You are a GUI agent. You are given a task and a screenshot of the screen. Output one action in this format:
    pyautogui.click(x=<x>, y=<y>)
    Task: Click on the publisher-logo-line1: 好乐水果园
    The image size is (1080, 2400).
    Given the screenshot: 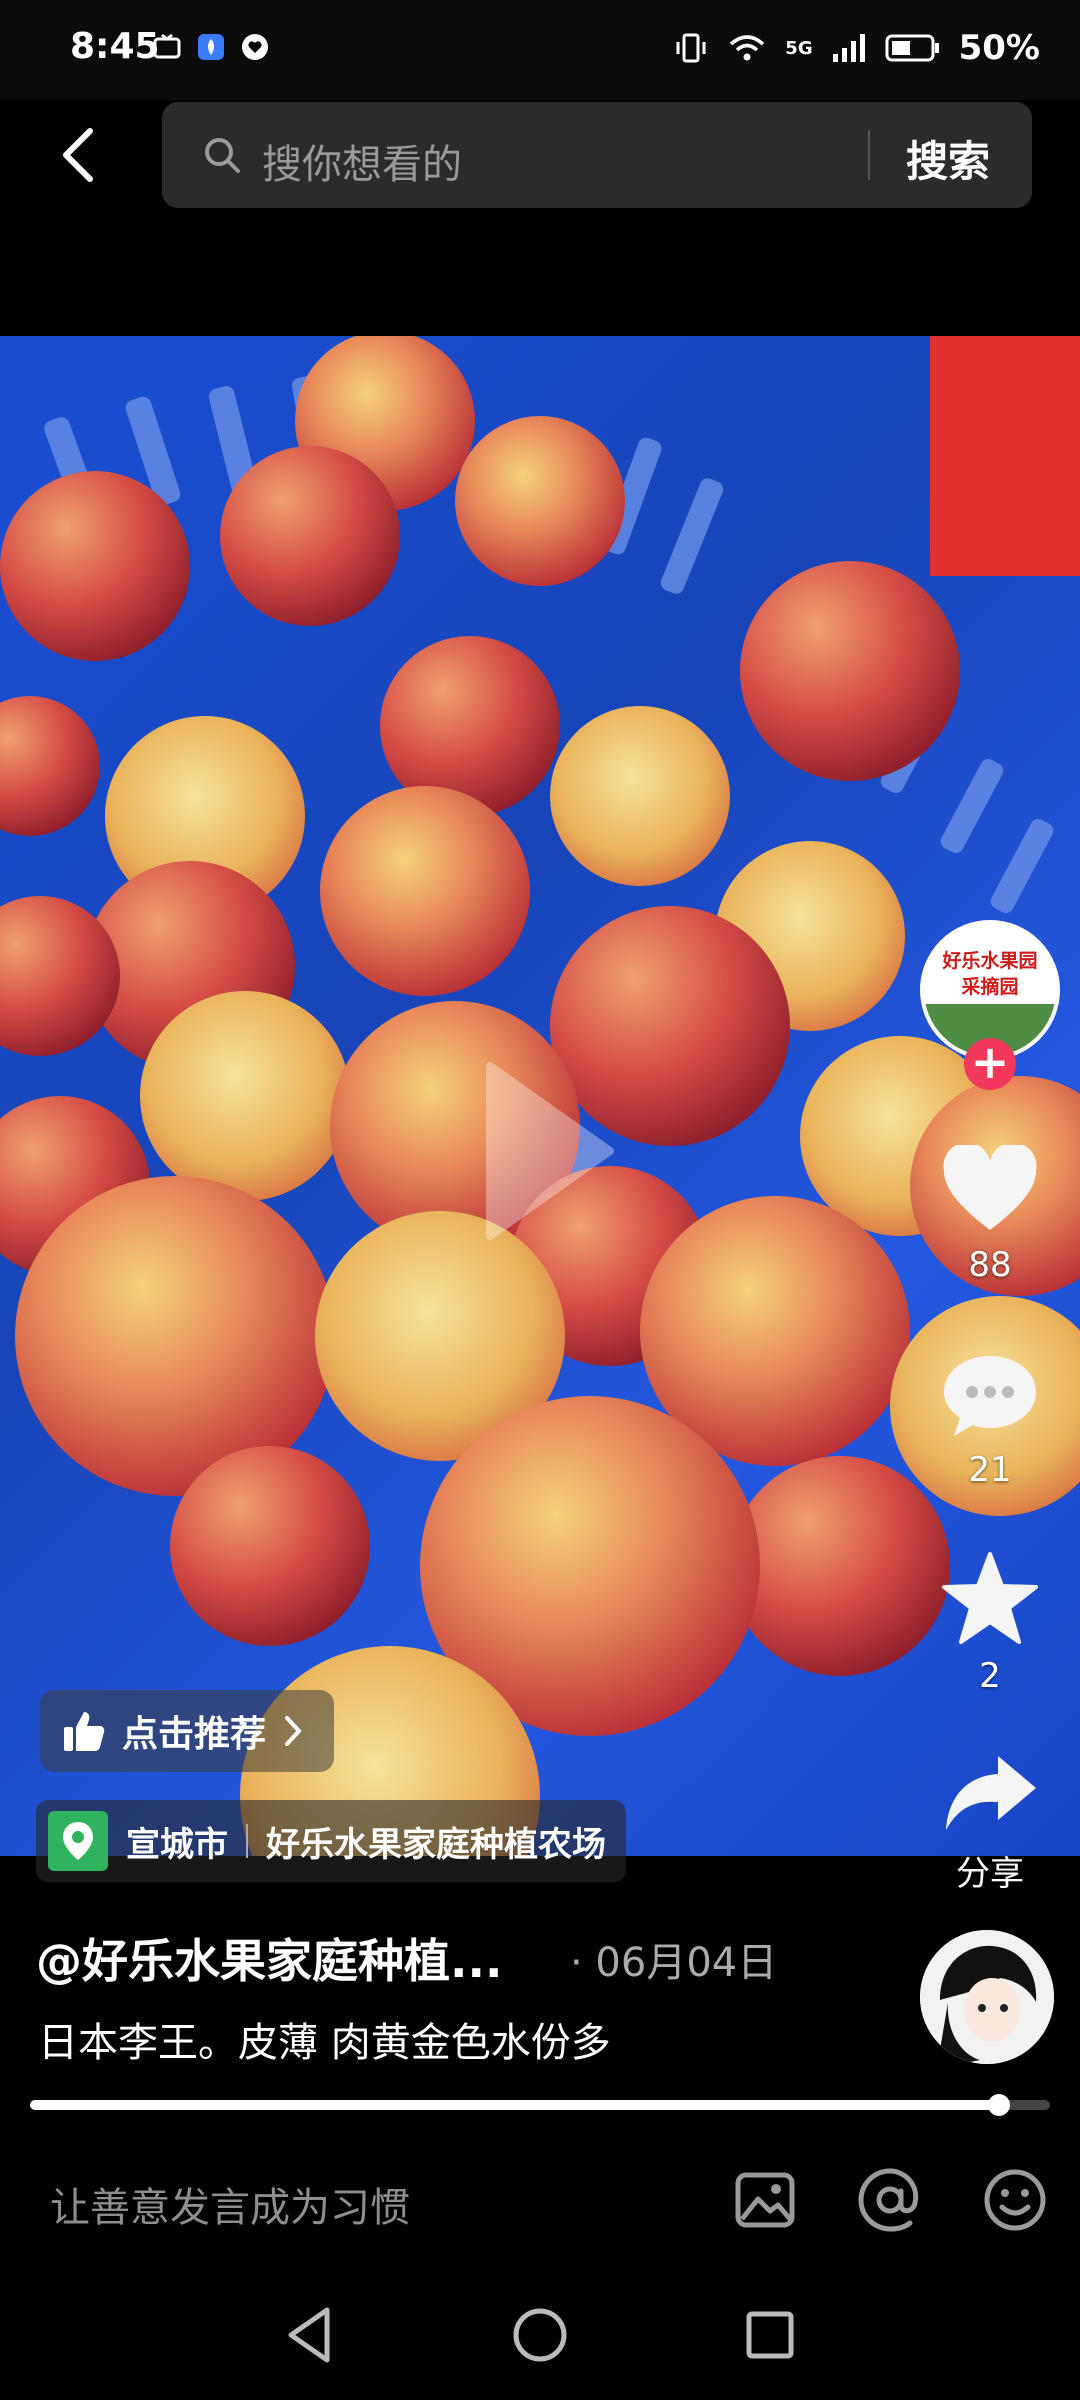 What is the action you would take?
    pyautogui.click(x=990, y=961)
    